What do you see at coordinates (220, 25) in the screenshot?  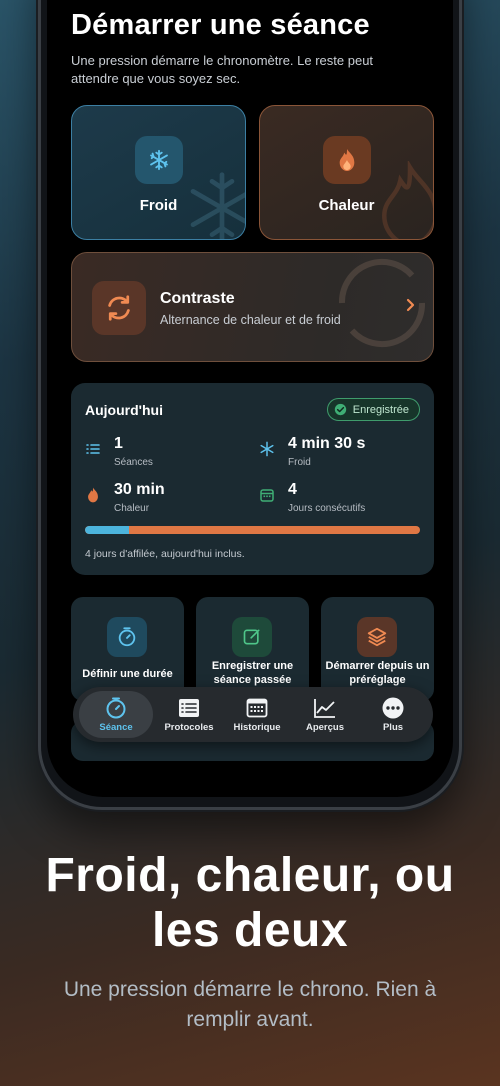 I see `page-title: Démarrer une séance` at bounding box center [220, 25].